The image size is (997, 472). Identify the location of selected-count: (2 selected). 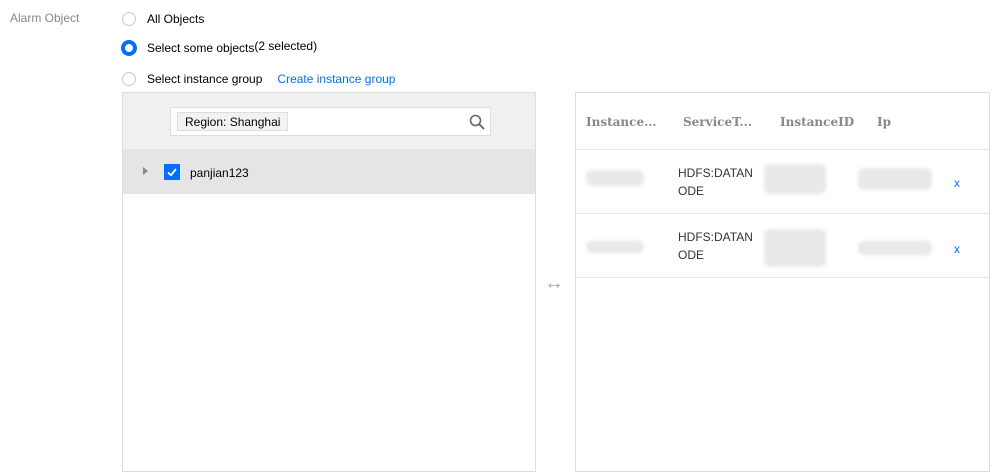
(286, 46).